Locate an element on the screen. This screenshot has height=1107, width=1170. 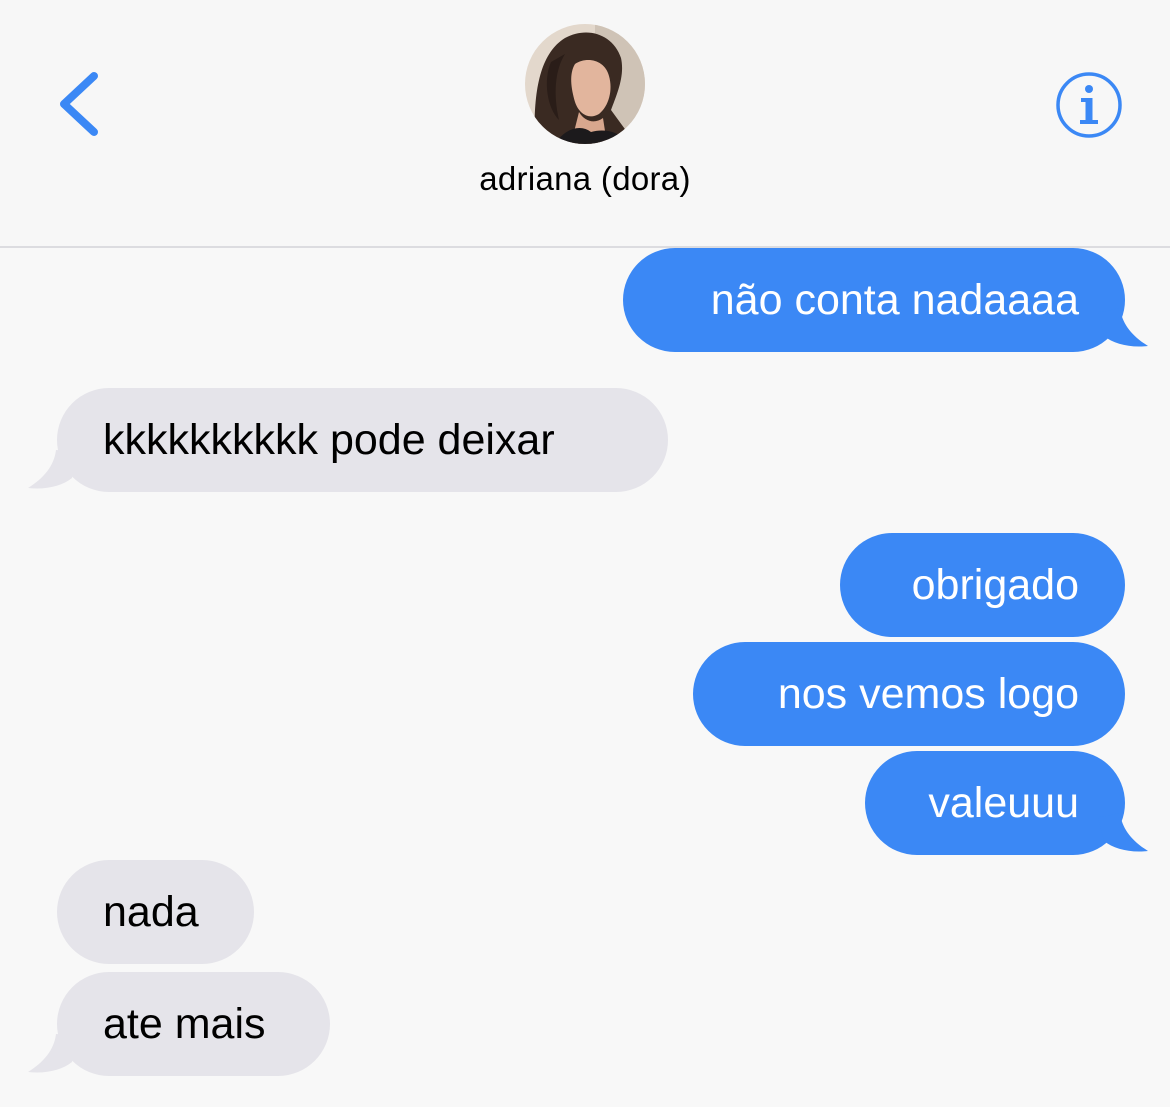
info-button is located at coordinates (1089, 105).